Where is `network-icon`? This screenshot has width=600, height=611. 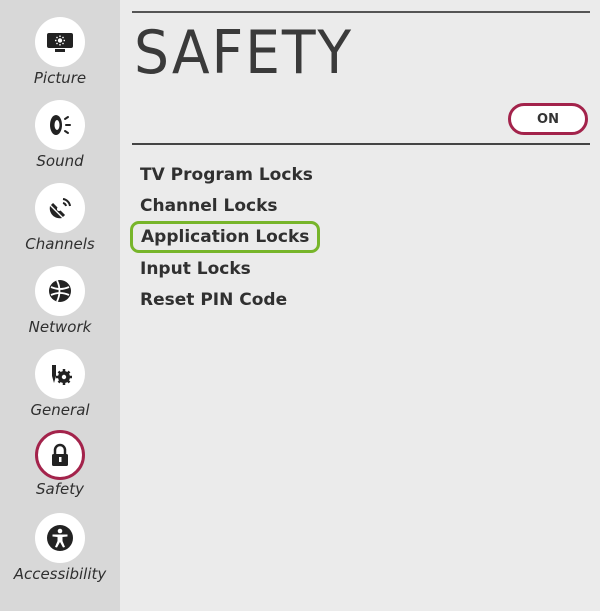 network-icon is located at coordinates (60, 291).